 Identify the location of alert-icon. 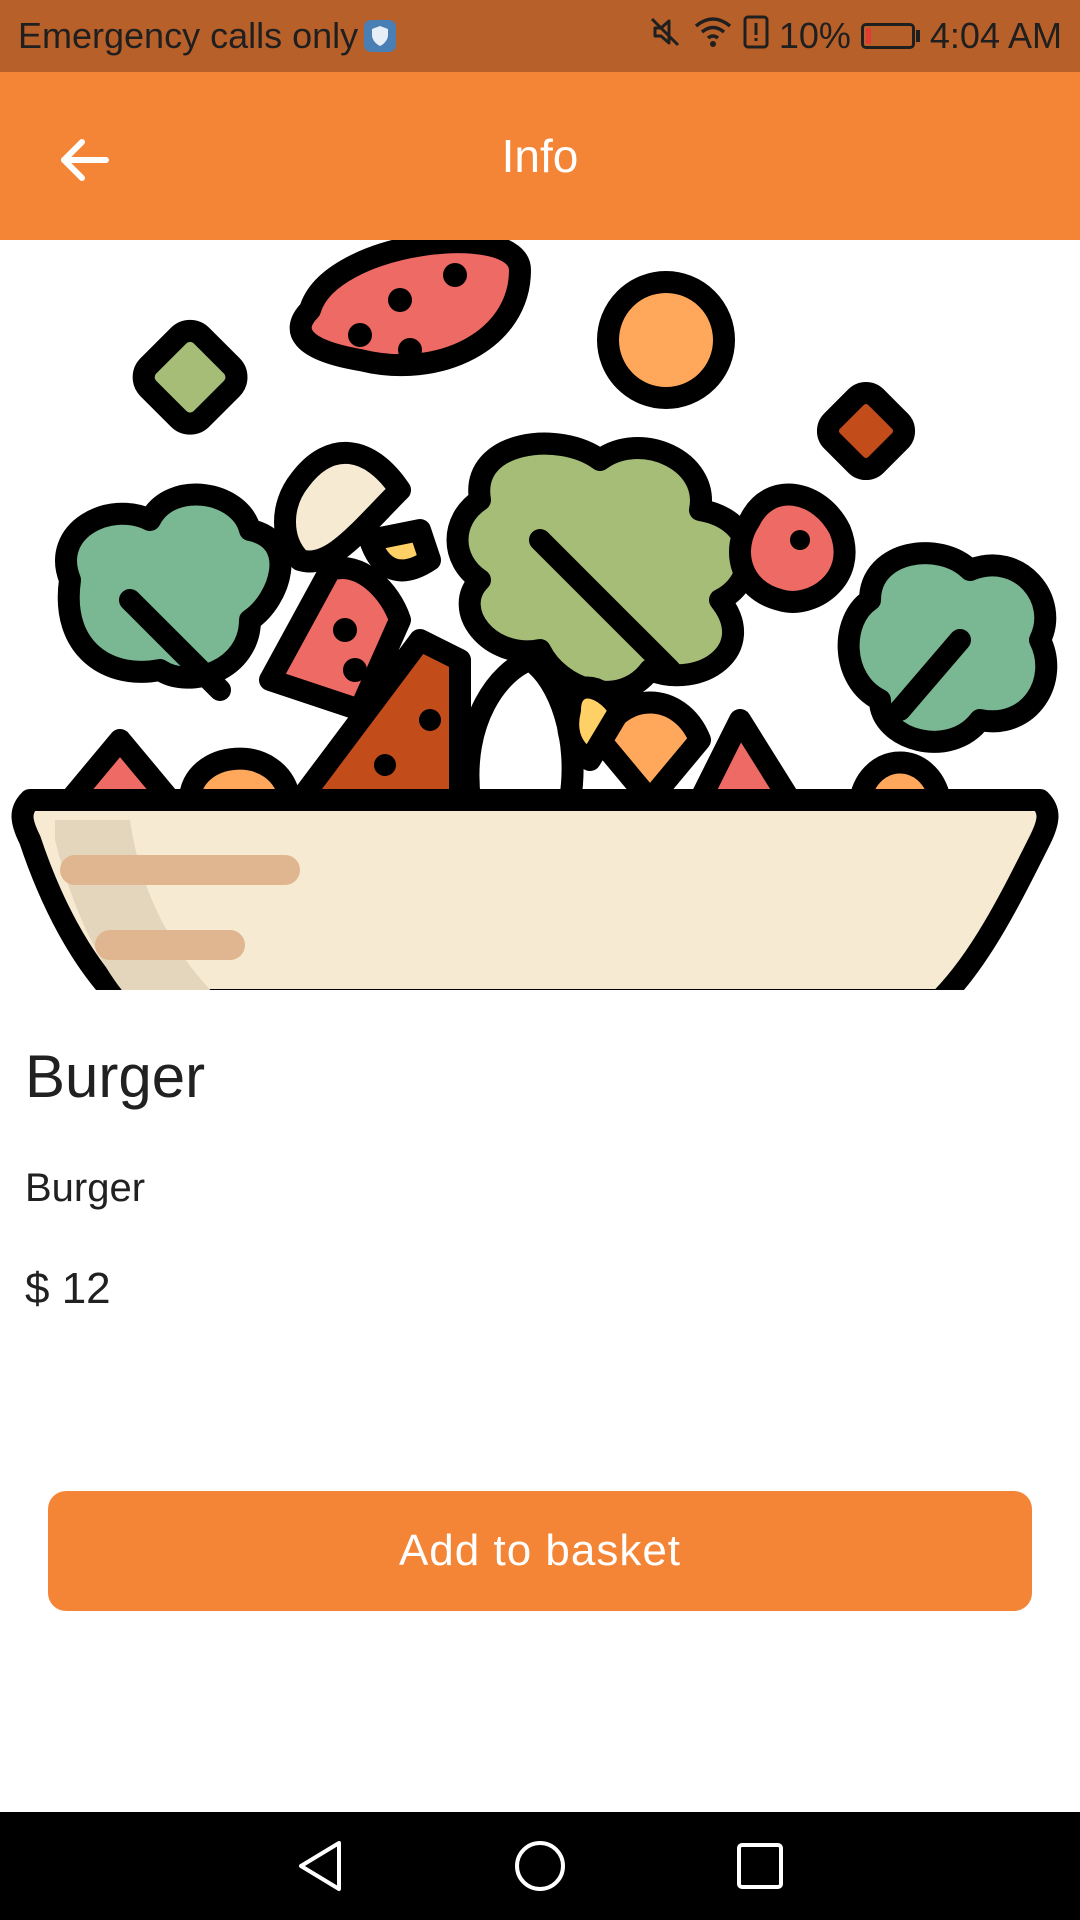
(756, 36).